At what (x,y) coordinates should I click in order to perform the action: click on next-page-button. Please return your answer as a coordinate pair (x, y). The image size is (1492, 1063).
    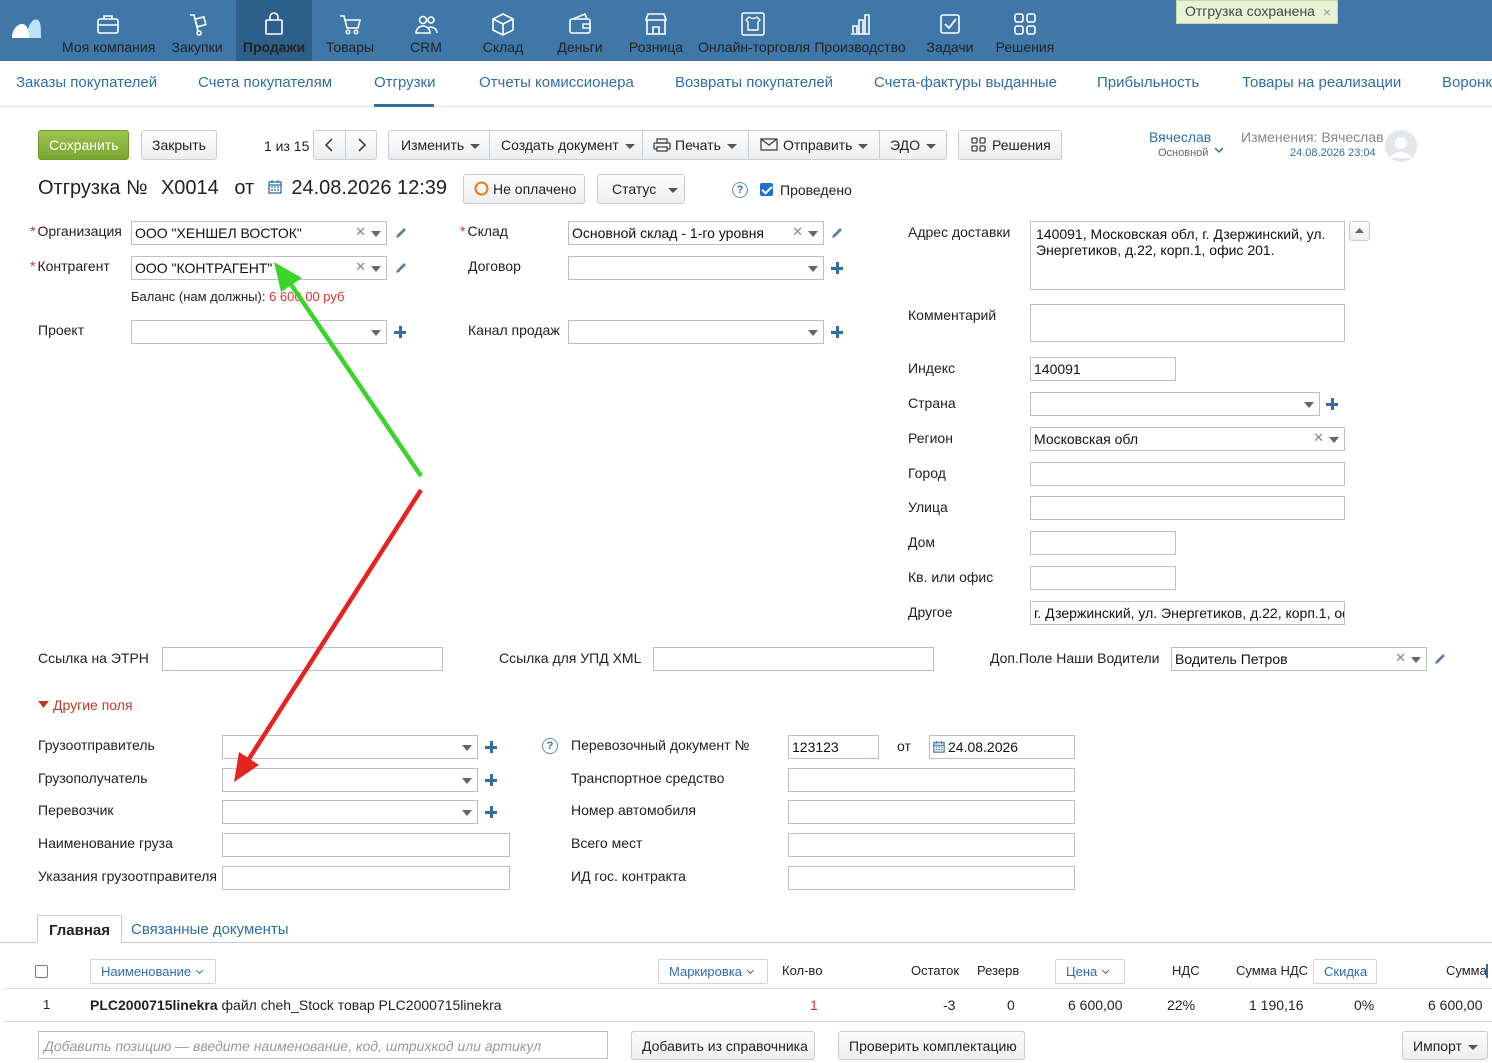
    Looking at the image, I should click on (361, 145).